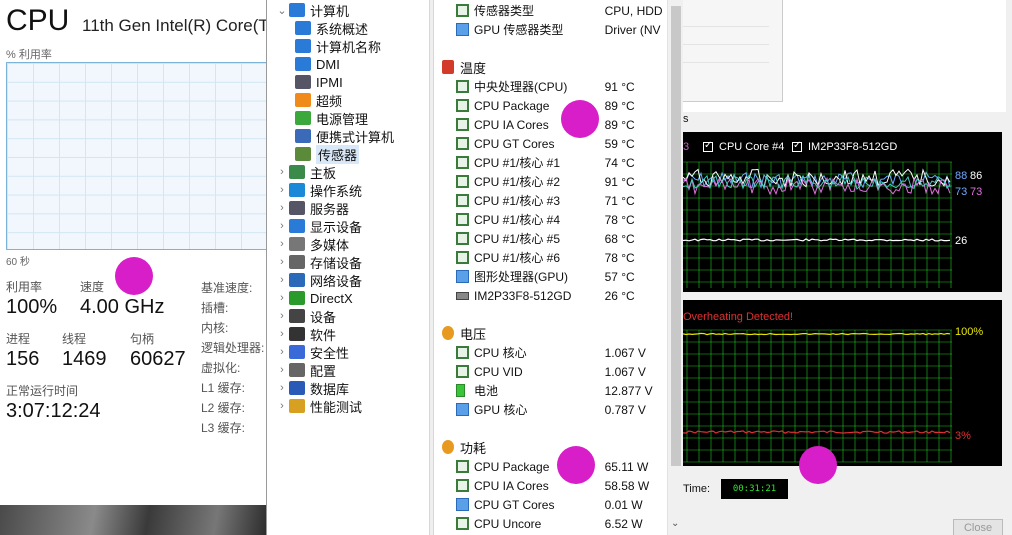 The image size is (1012, 535). Describe the element at coordinates (561, 181) in the screenshot. I see `list-item: CPU #1/核心 #2 91 °C` at that location.